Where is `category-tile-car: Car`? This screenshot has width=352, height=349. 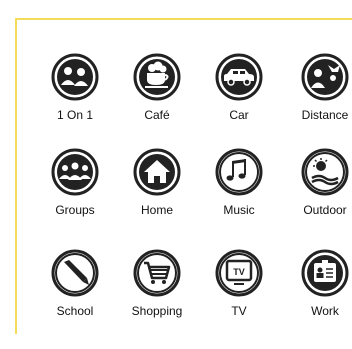 category-tile-car: Car is located at coordinates (239, 97).